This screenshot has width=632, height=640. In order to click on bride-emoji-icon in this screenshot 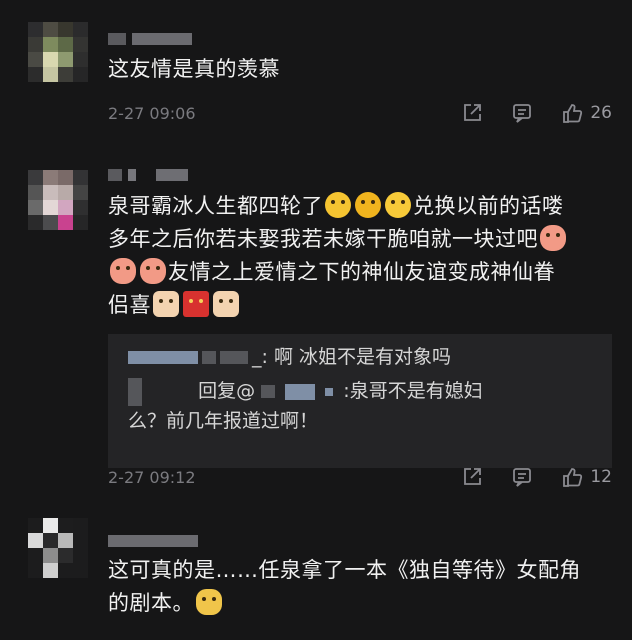, I will do `click(226, 304)`.